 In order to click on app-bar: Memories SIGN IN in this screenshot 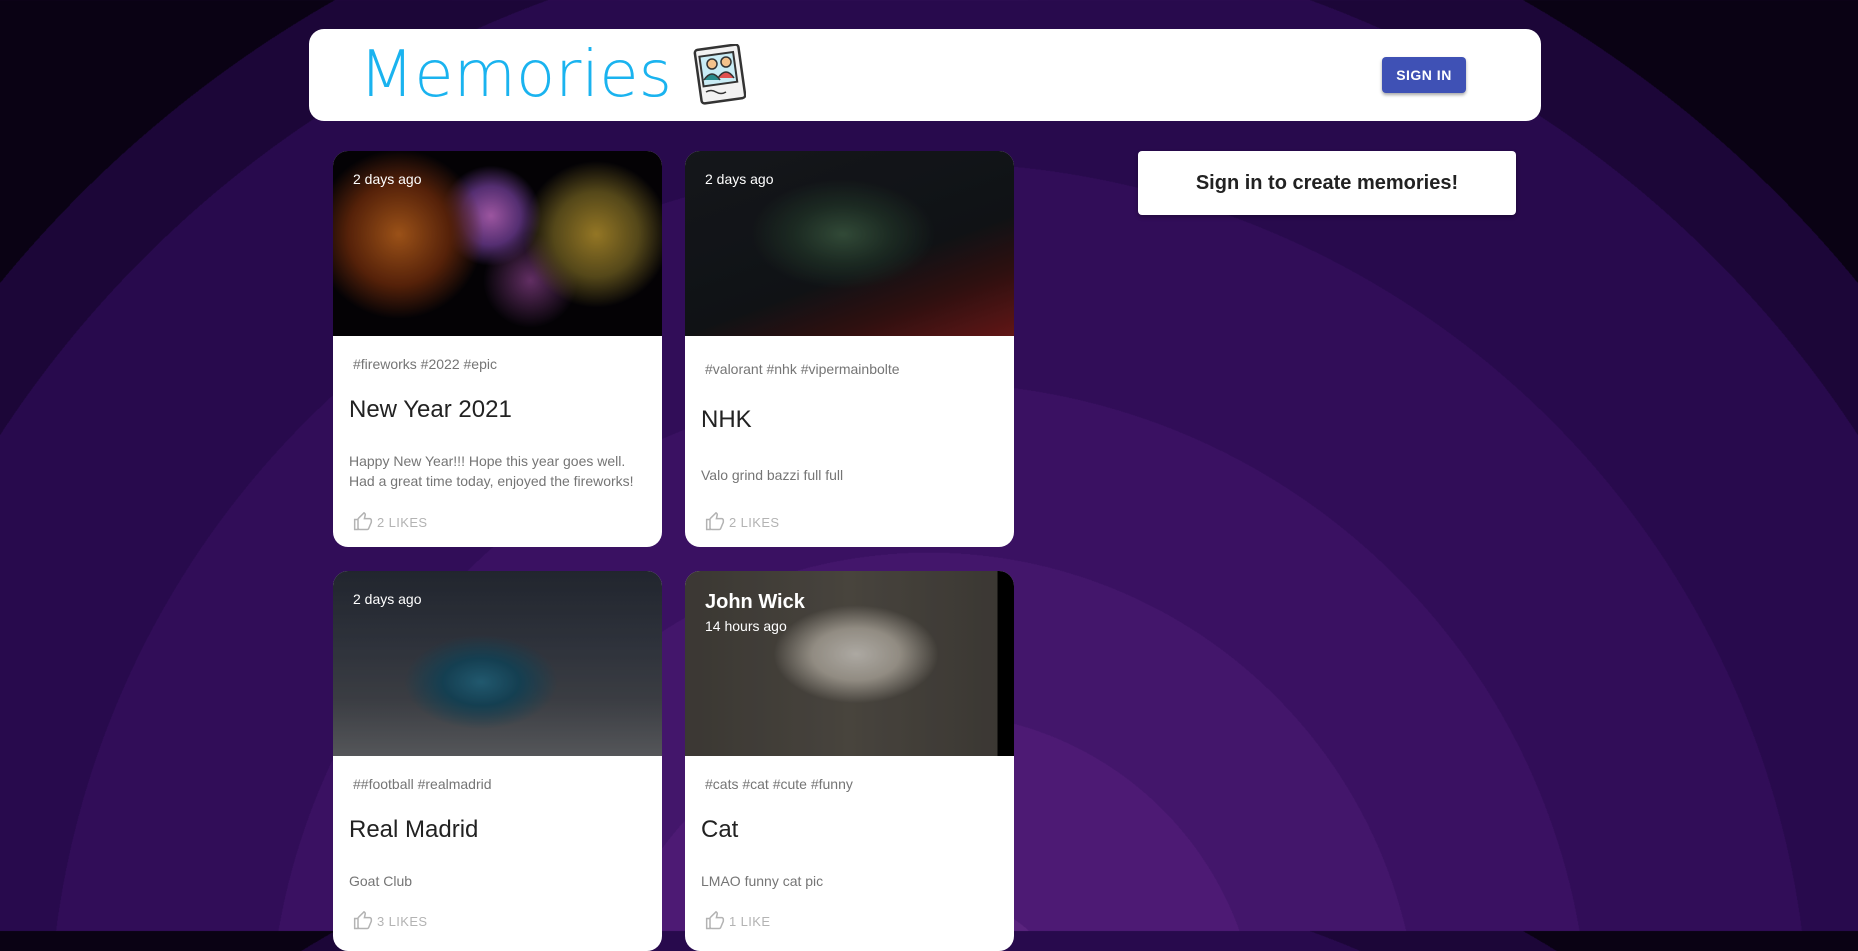, I will do `click(925, 75)`.